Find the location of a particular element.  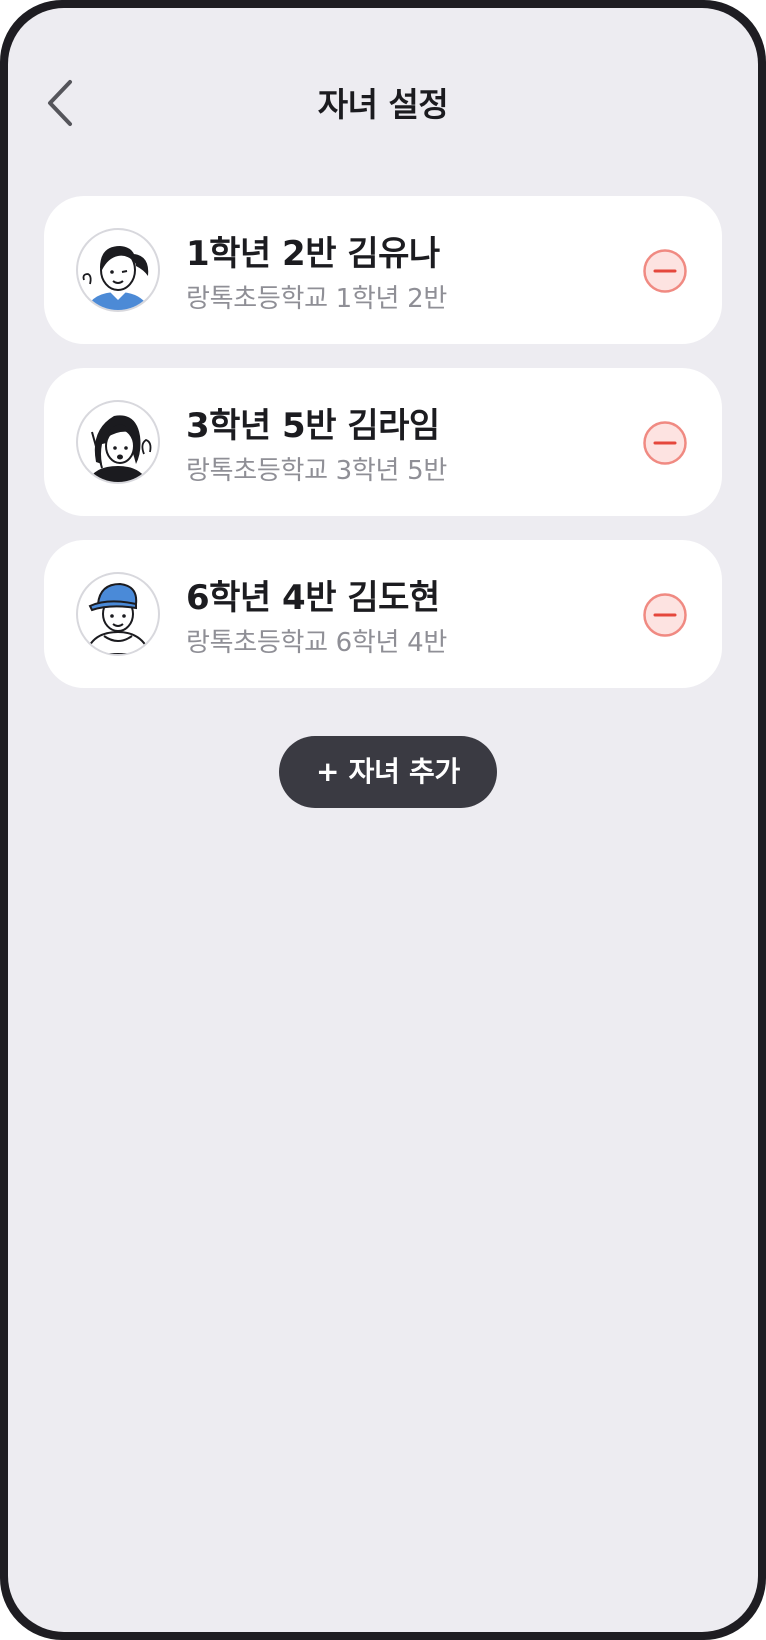

page-title: 자녀 설정 is located at coordinates (383, 104).